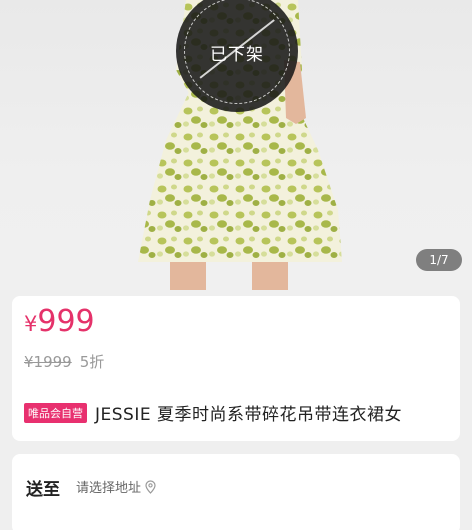 Image resolution: width=472 pixels, height=530 pixels. I want to click on original-price: ¥1999, so click(48, 362).